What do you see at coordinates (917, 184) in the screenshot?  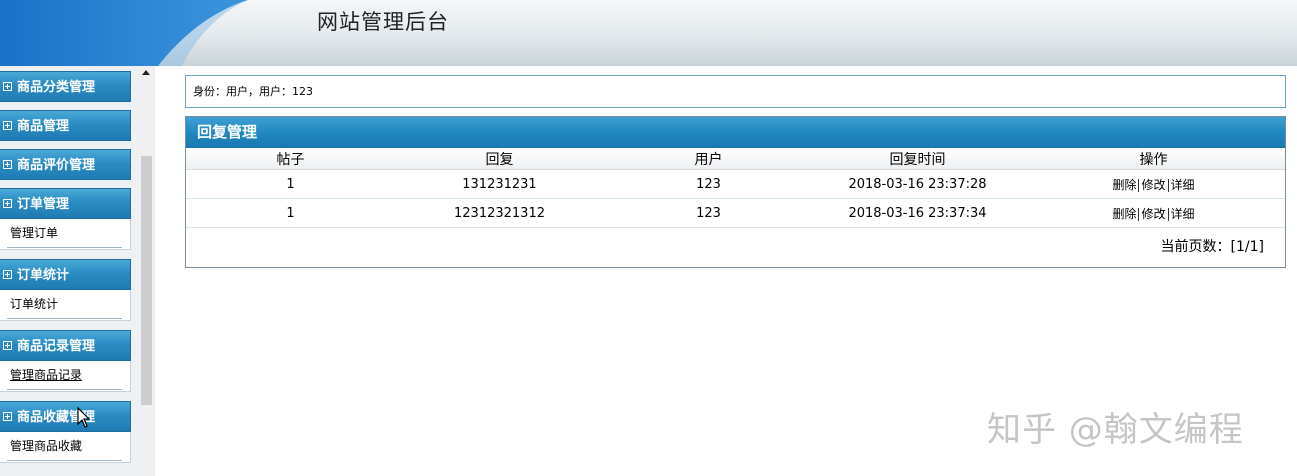 I see `cell-time: 2018-03-16 23:37:28` at bounding box center [917, 184].